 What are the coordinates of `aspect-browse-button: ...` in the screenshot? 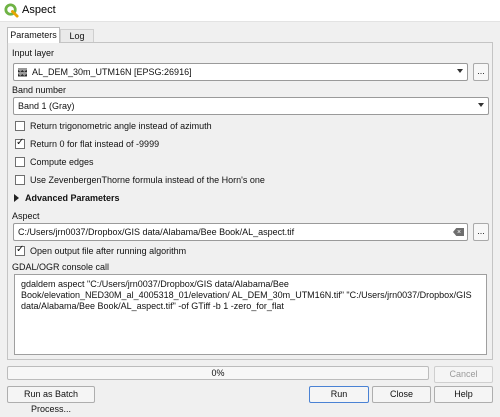 It's located at (481, 232).